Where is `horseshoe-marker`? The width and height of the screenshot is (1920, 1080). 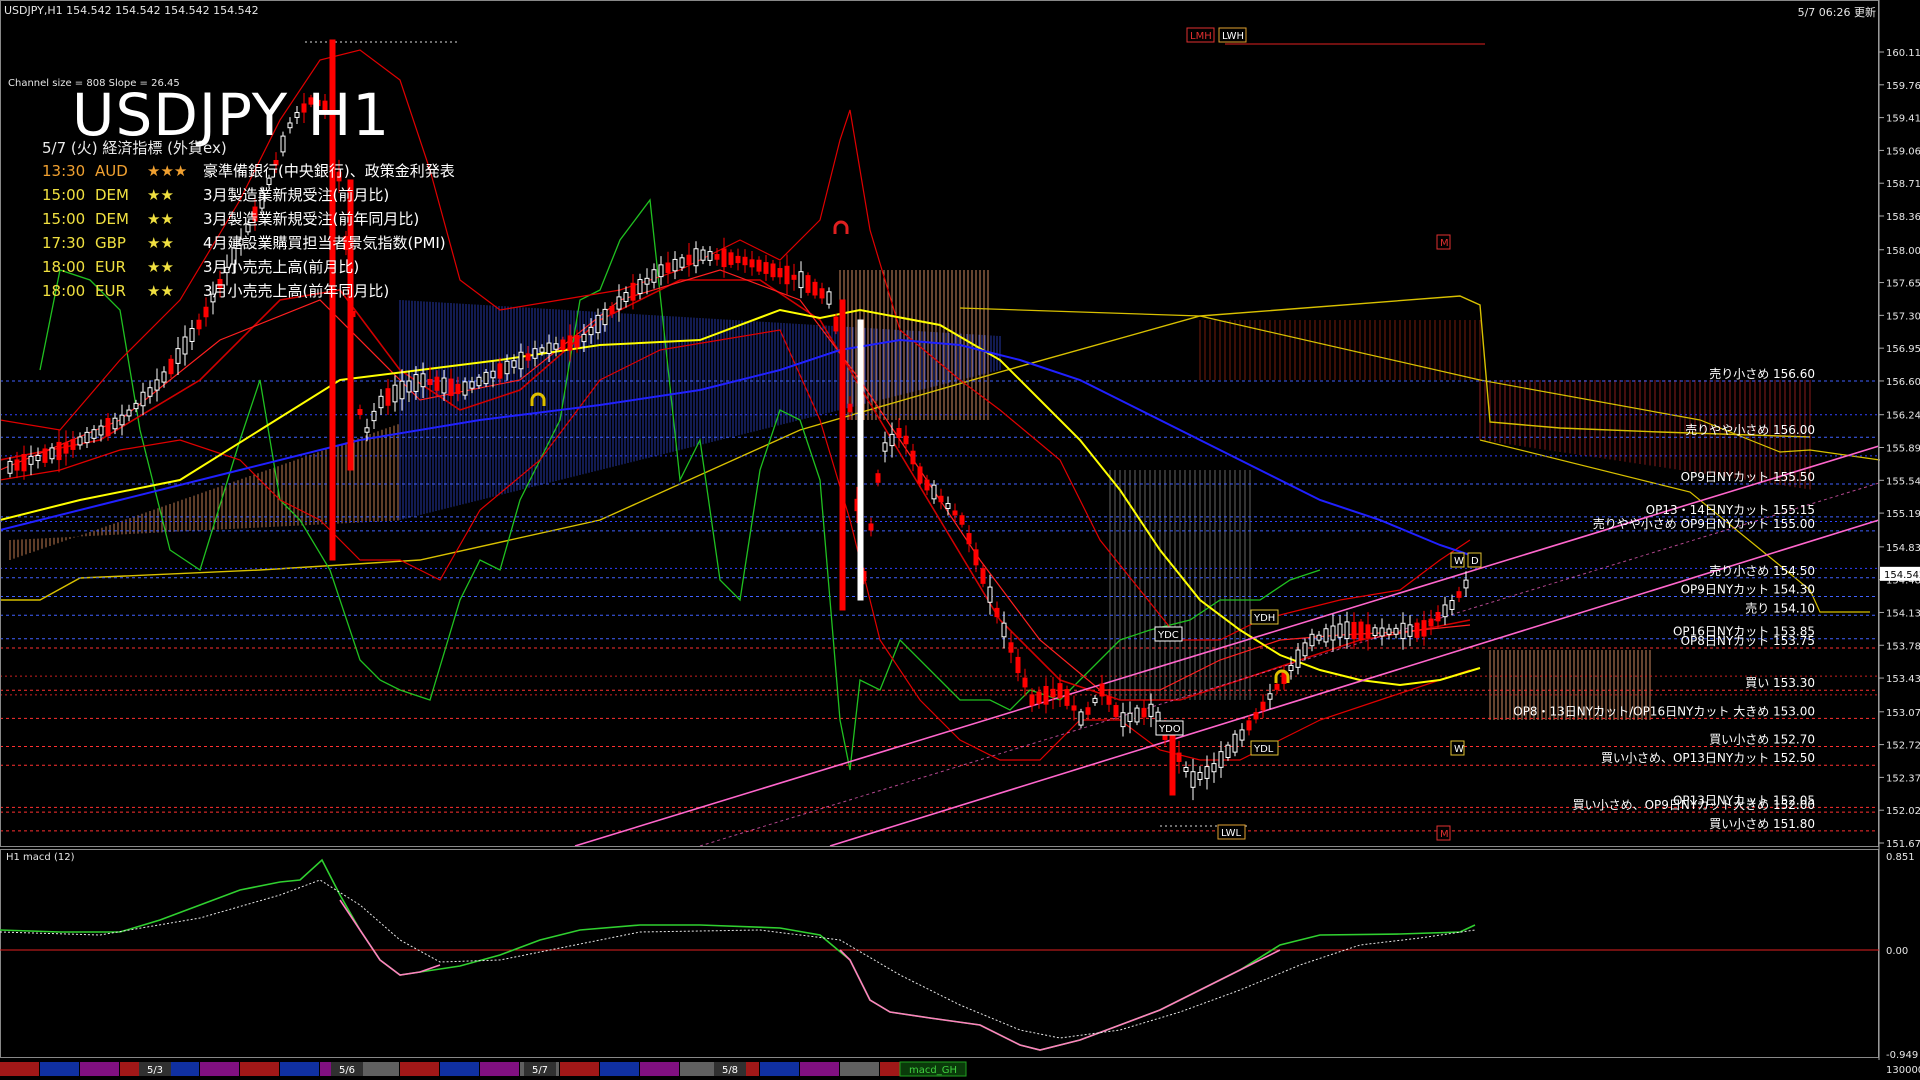
horseshoe-marker is located at coordinates (841, 227).